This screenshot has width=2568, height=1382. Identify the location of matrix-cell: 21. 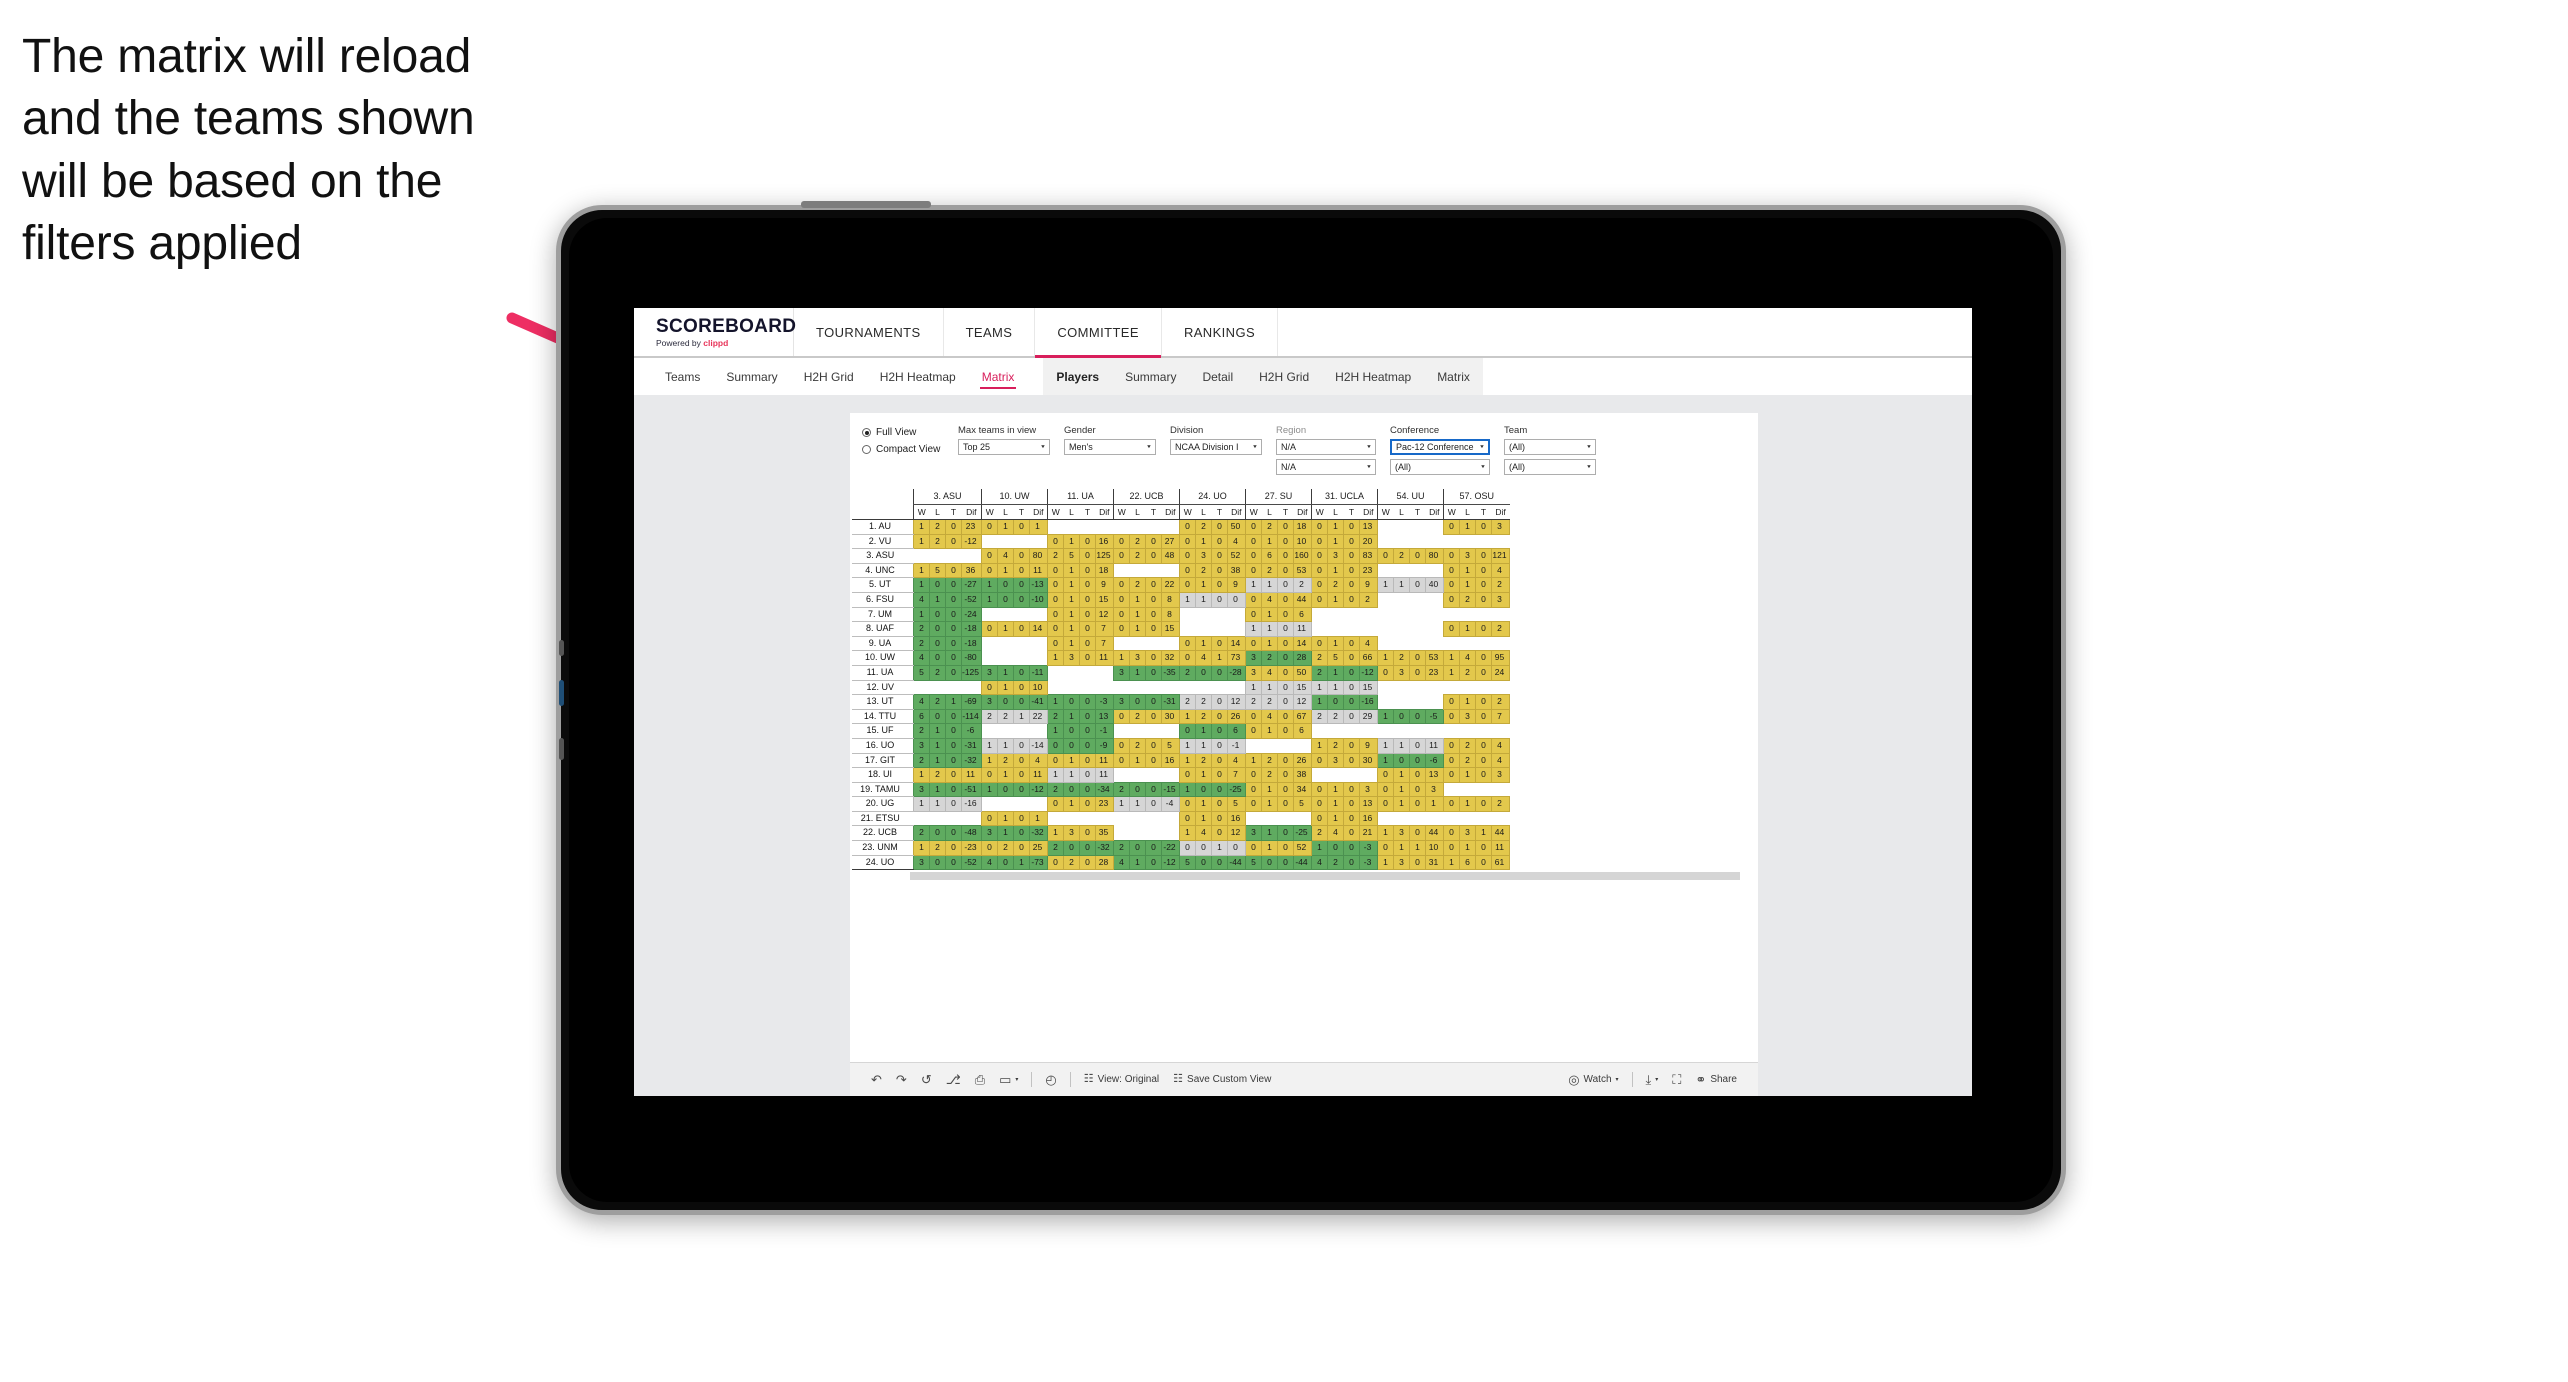
(1369, 833).